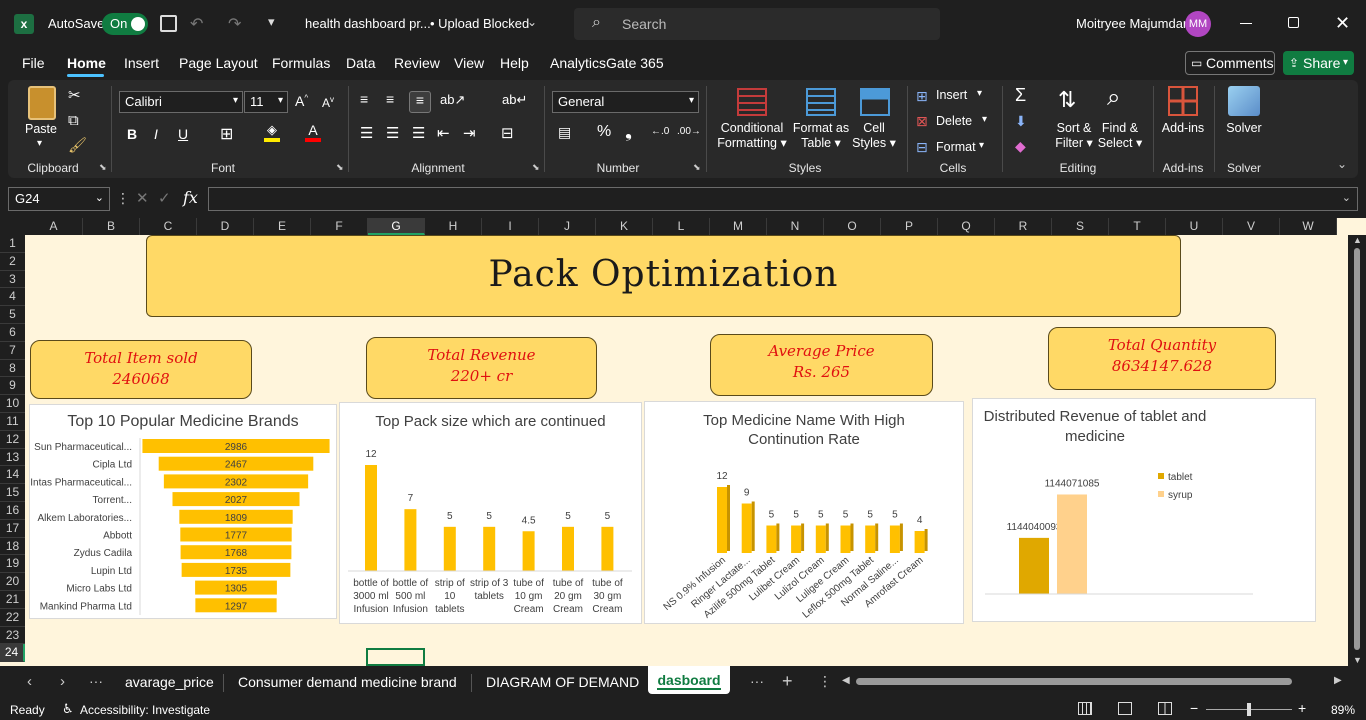 The height and width of the screenshot is (720, 1366). I want to click on row-header-21: 21, so click(12, 600).